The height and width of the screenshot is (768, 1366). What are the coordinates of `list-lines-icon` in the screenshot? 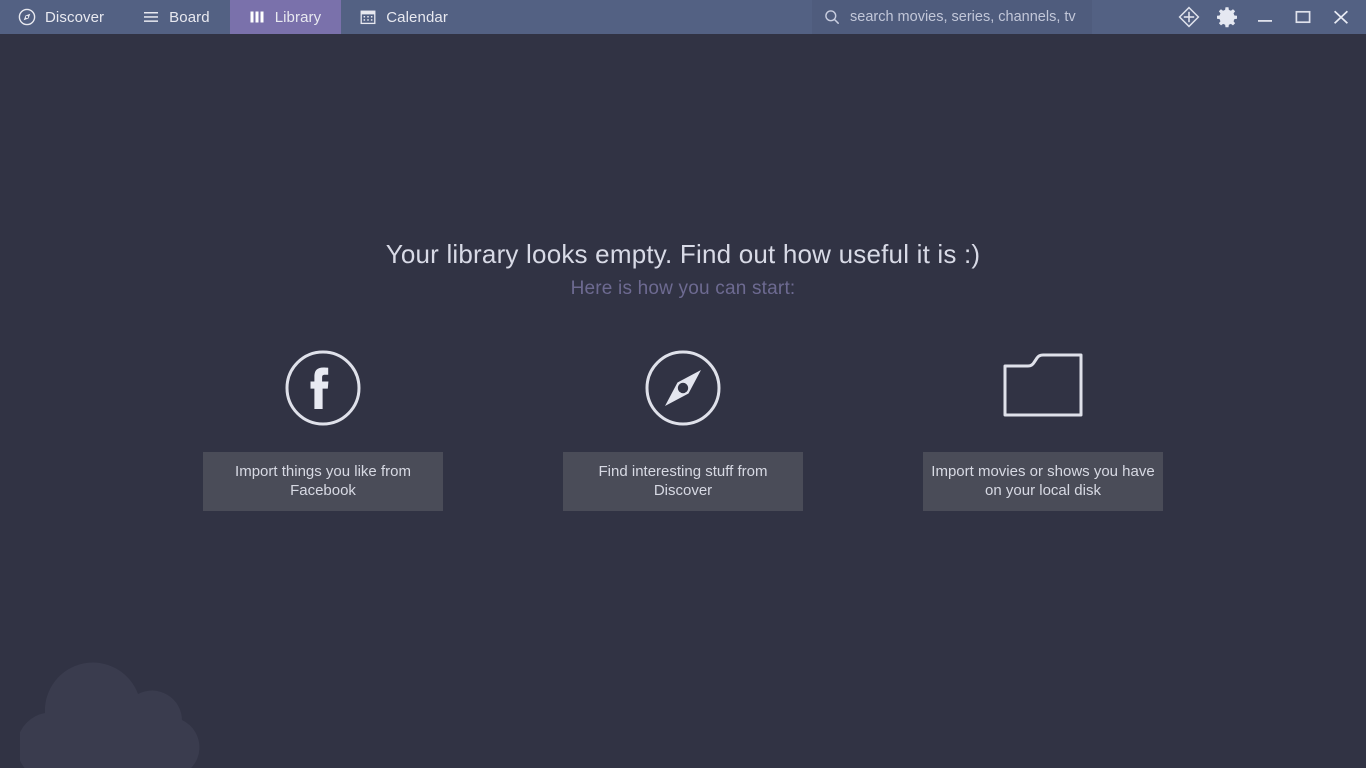 It's located at (151, 17).